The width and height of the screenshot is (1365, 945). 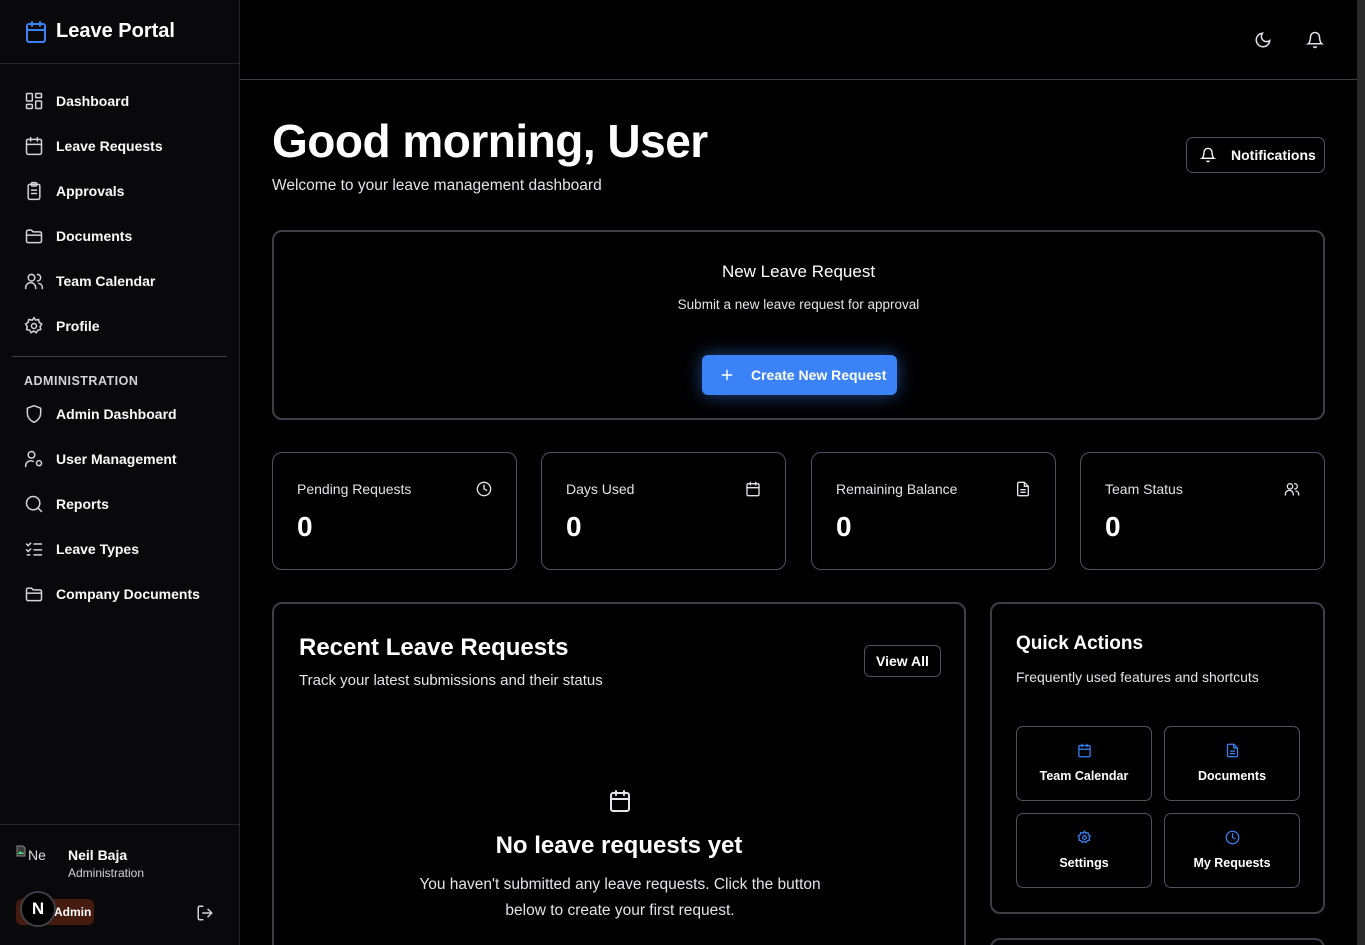 I want to click on quick-action-documents: Documents, so click(x=1232, y=763).